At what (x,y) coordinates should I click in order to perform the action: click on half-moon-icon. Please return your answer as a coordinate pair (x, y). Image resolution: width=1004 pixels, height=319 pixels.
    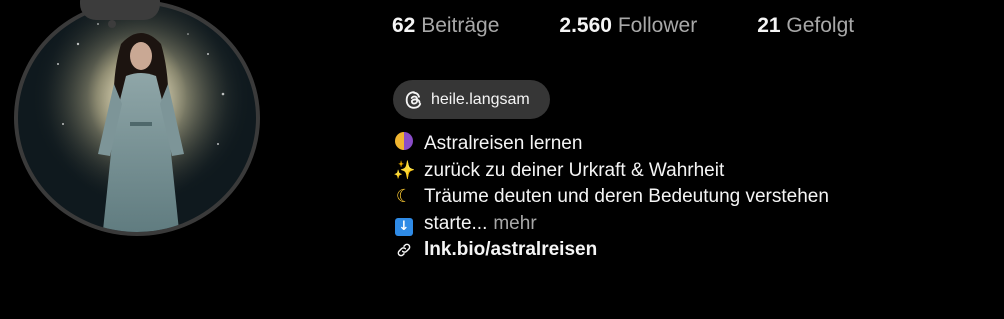
    Looking at the image, I should click on (404, 144).